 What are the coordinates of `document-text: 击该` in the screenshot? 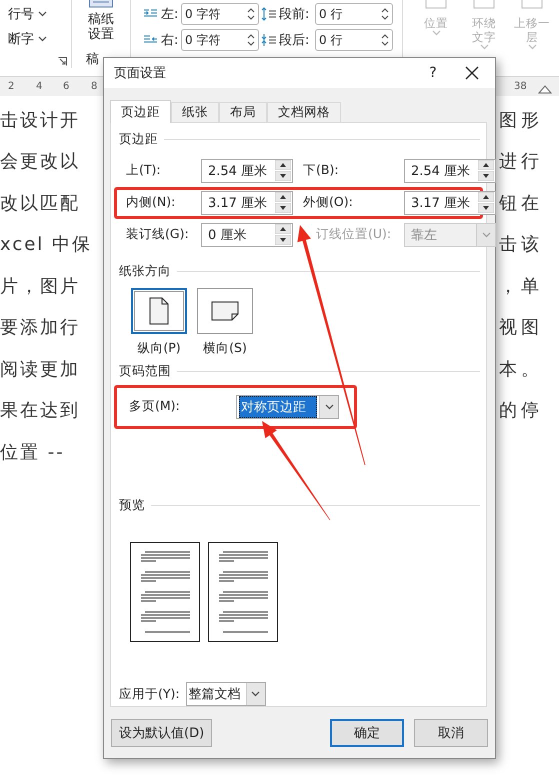 It's located at (521, 244).